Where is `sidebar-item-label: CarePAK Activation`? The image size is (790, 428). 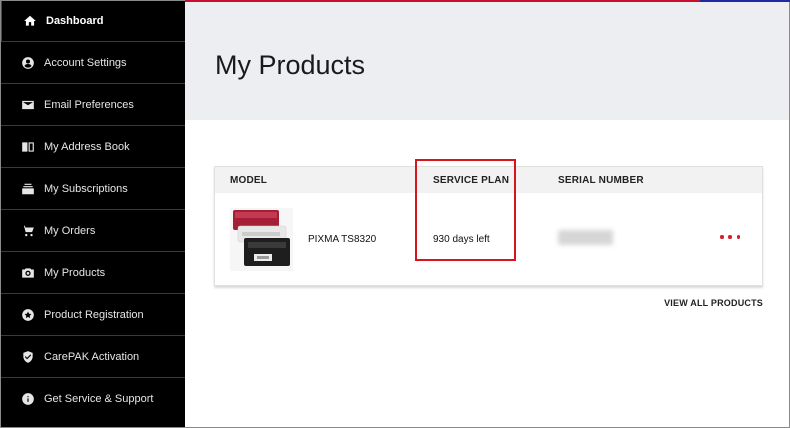 sidebar-item-label: CarePAK Activation is located at coordinates (92, 356).